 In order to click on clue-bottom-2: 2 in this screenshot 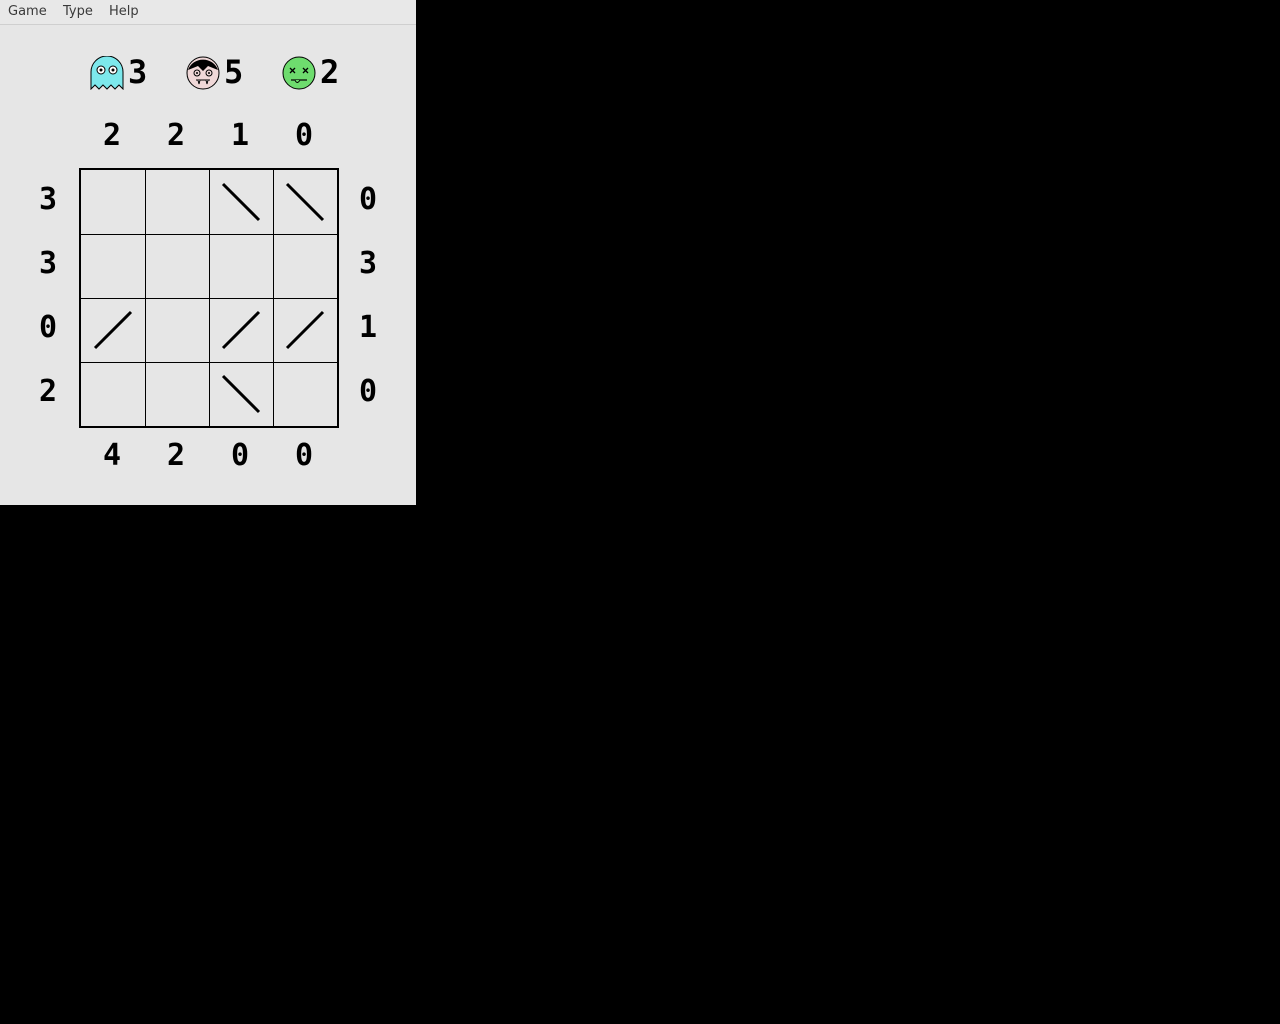, I will do `click(176, 455)`.